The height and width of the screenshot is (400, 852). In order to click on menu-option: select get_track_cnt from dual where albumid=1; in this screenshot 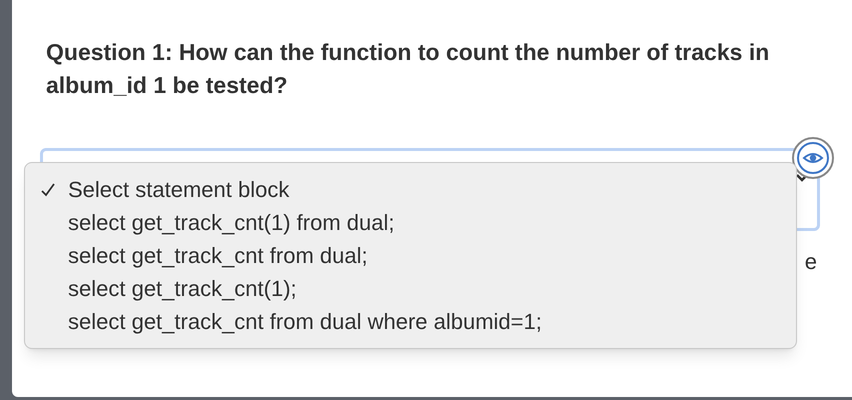, I will do `click(305, 321)`.